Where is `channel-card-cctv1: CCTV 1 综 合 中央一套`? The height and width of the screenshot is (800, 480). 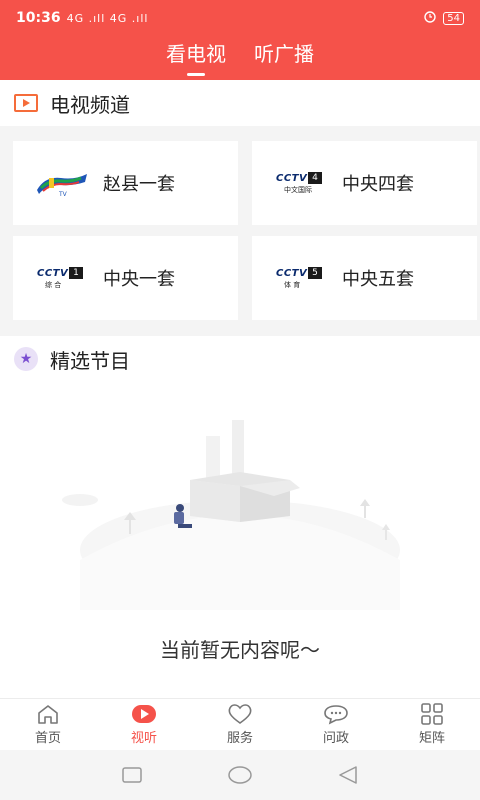 channel-card-cctv1: CCTV 1 综 合 中央一套 is located at coordinates (125, 278).